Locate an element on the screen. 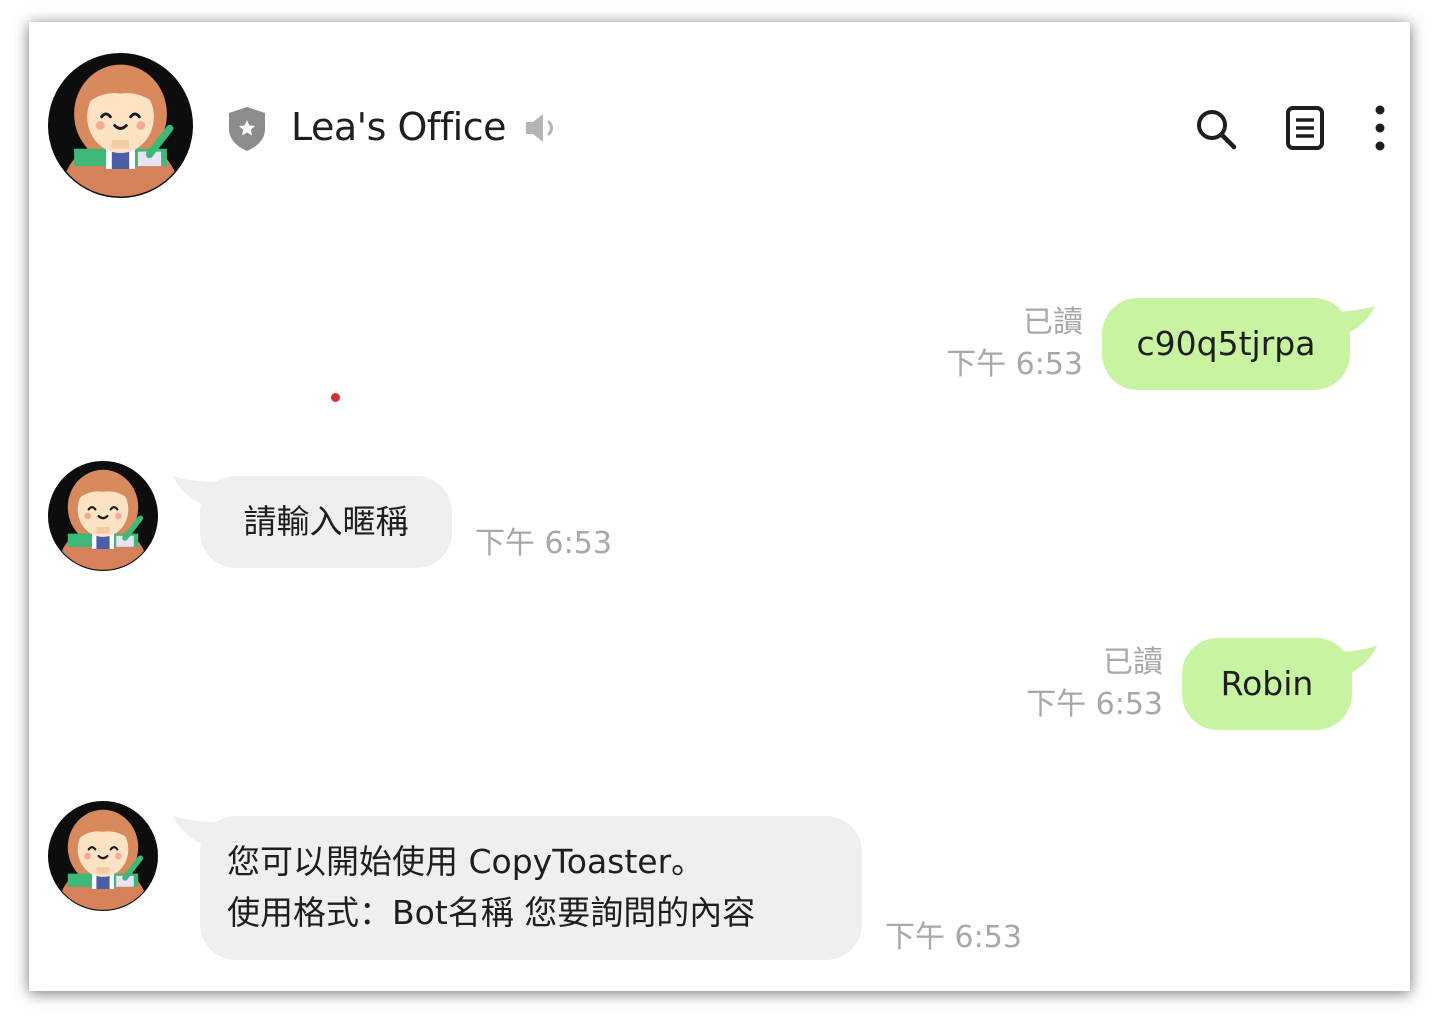 Image resolution: width=1437 pixels, height=1022 pixels. message-text: Robin is located at coordinates (1267, 683).